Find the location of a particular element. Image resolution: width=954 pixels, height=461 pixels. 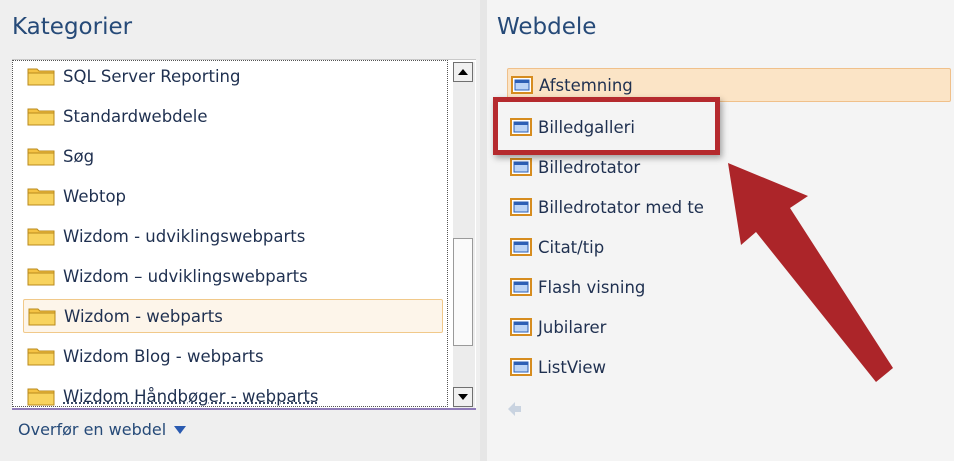

category-label: Wizdom Håndbøger - webparts is located at coordinates (191, 396).